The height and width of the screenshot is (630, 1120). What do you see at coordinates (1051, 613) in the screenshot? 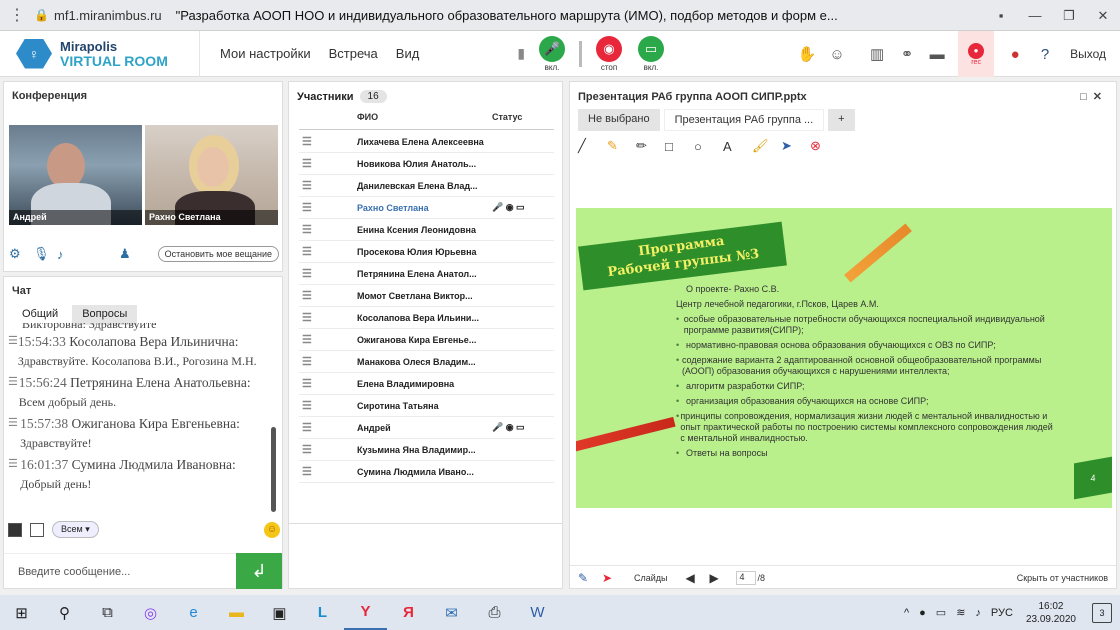
I see `clock: 16:02 23.09.2020` at bounding box center [1051, 613].